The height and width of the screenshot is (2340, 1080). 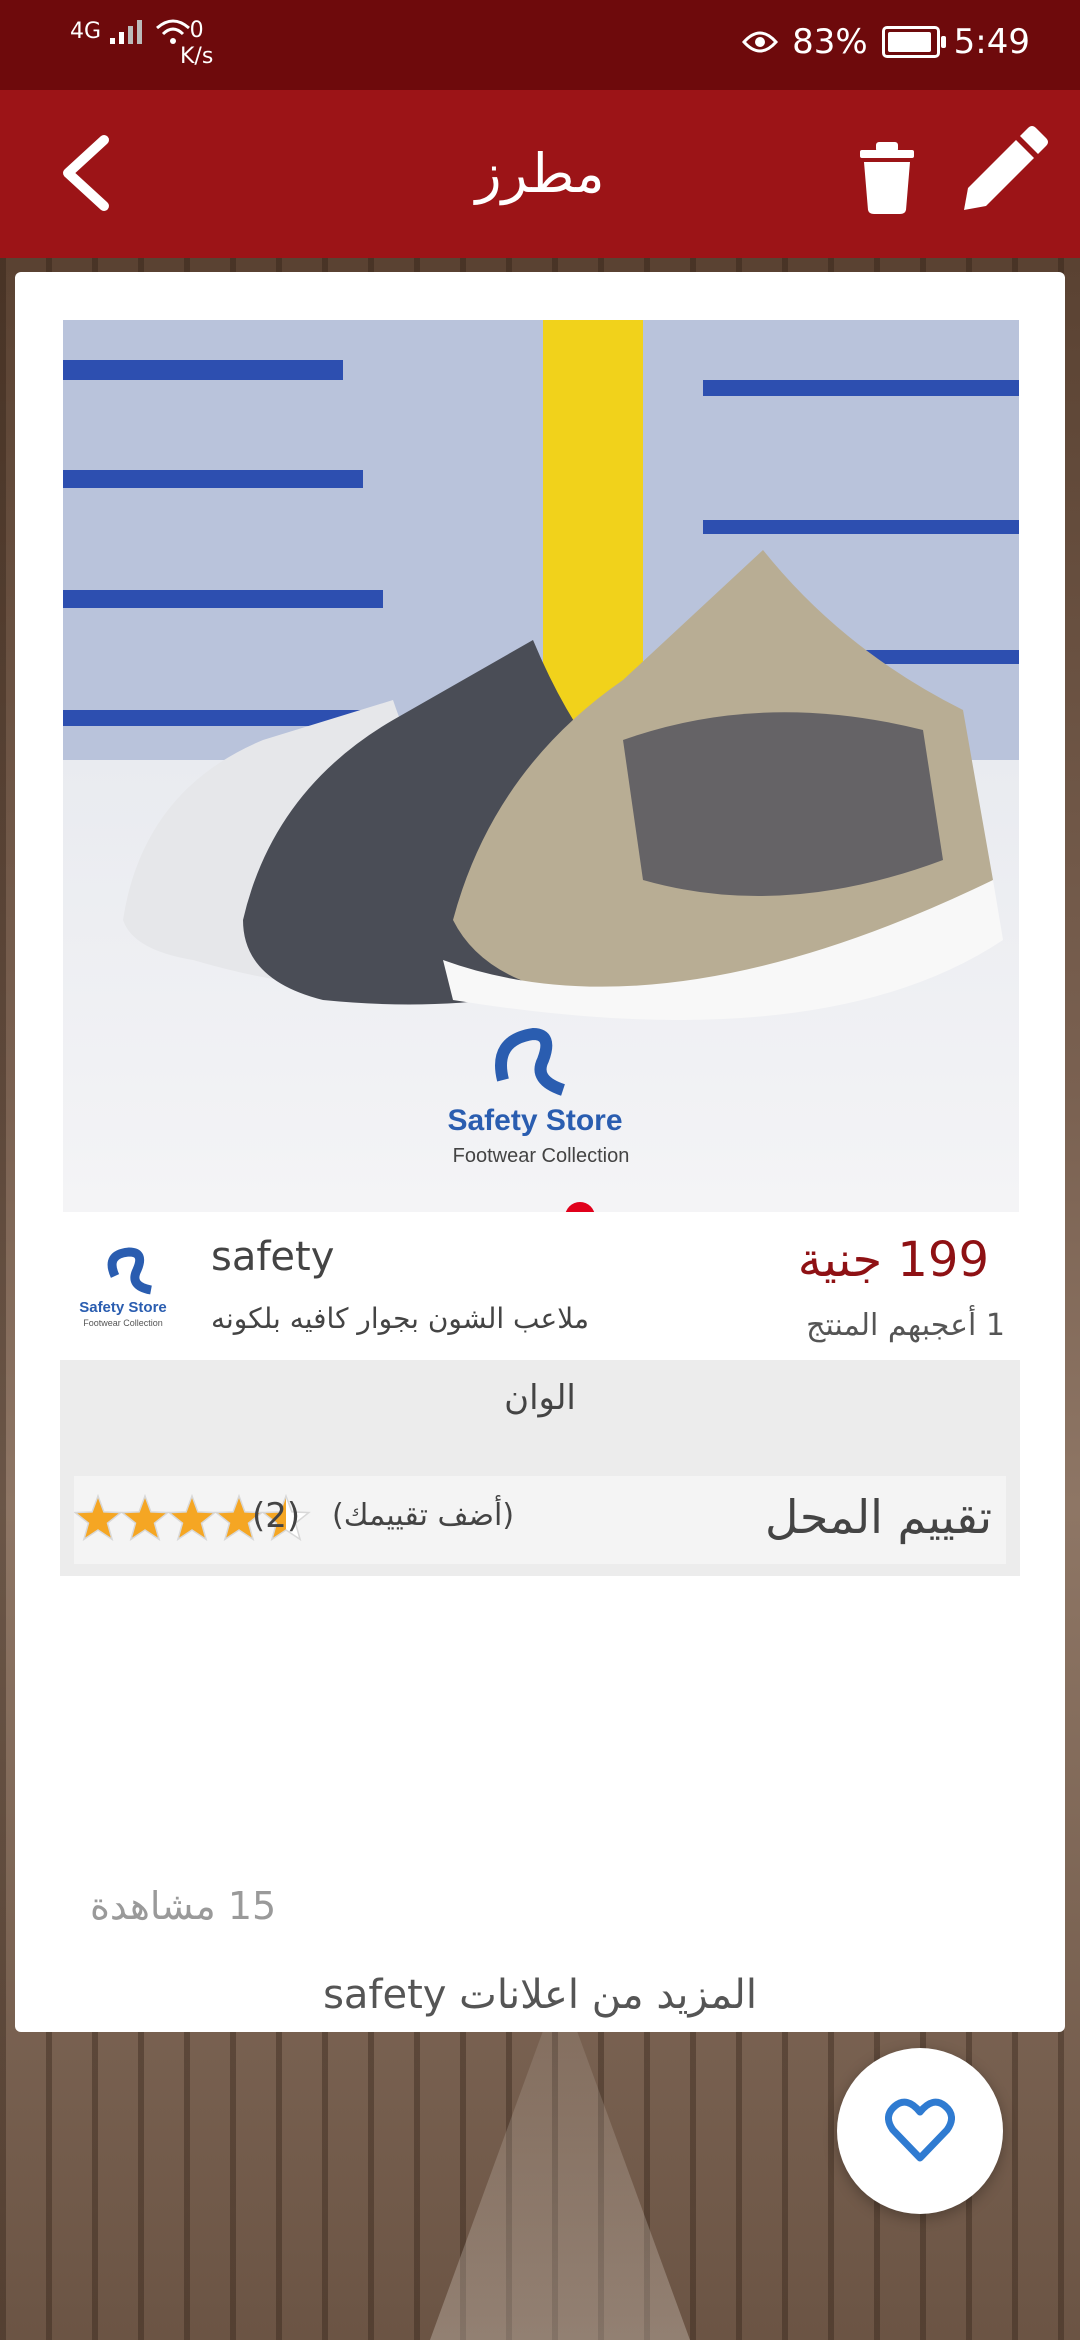 What do you see at coordinates (913, 42) in the screenshot?
I see `battery-icon` at bounding box center [913, 42].